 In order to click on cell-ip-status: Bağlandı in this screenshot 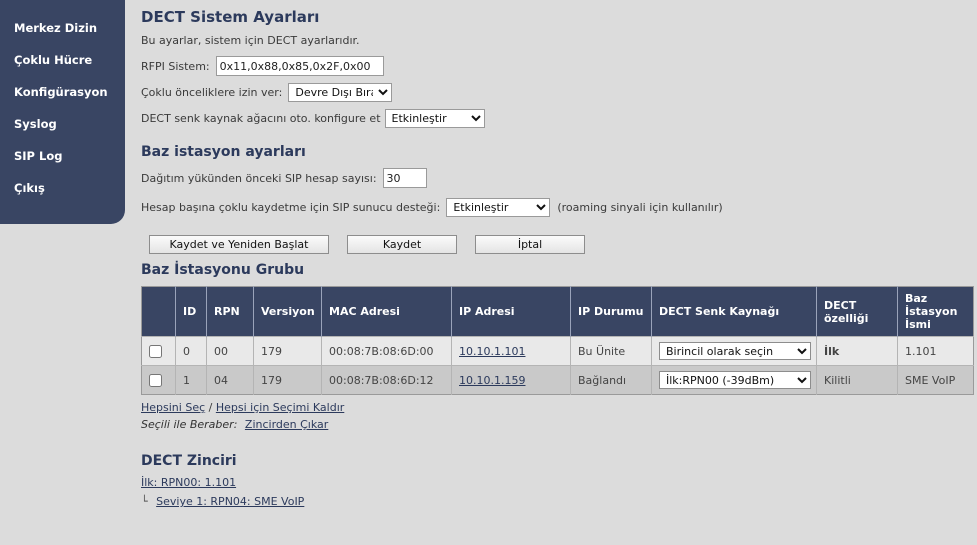, I will do `click(611, 380)`.